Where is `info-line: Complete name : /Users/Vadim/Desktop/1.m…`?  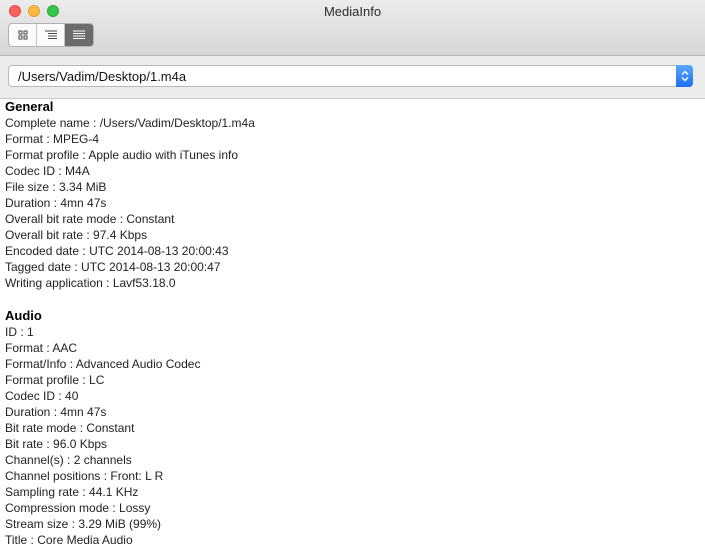 info-line: Complete name : /Users/Vadim/Desktop/1.m… is located at coordinates (130, 123).